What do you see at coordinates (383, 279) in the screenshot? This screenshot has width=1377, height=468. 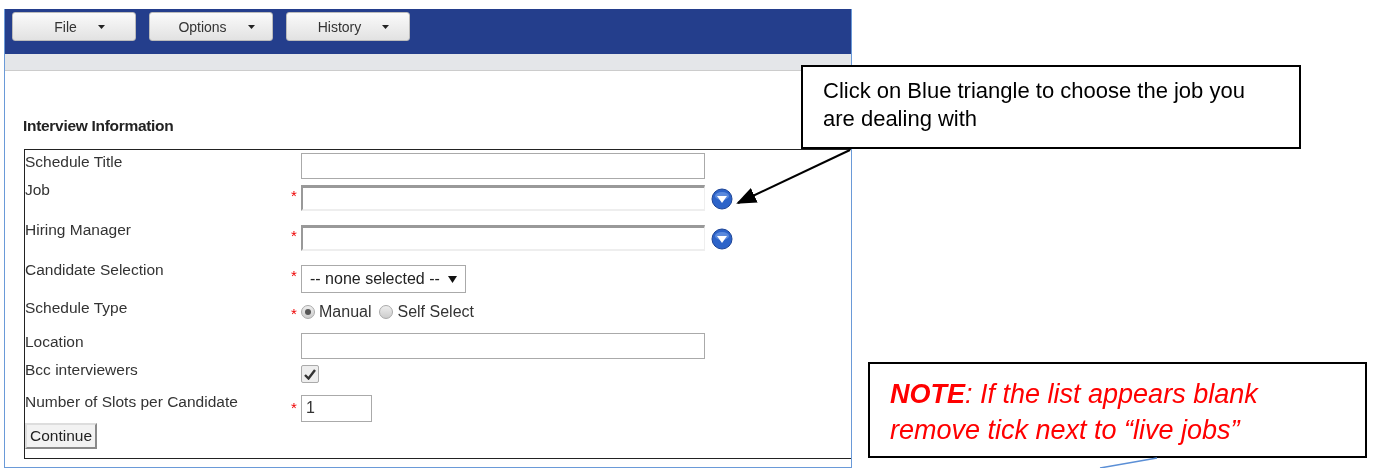 I see `dropdown: -- none selected --` at bounding box center [383, 279].